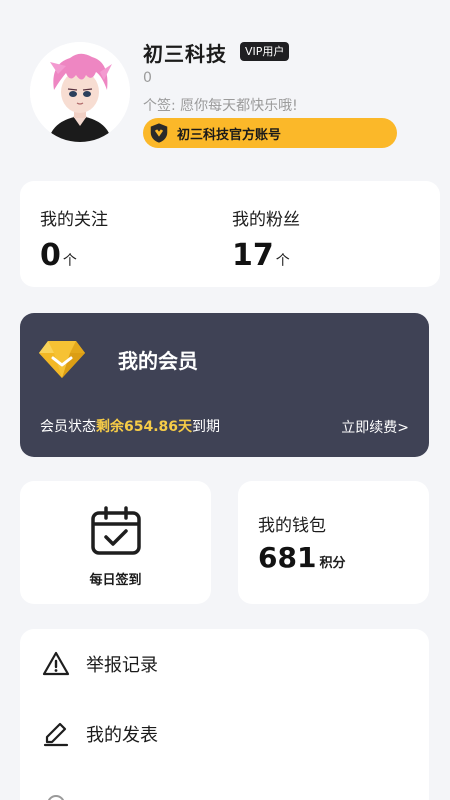 This screenshot has width=450, height=800. Describe the element at coordinates (56, 663) in the screenshot. I see `warning-icon` at that location.